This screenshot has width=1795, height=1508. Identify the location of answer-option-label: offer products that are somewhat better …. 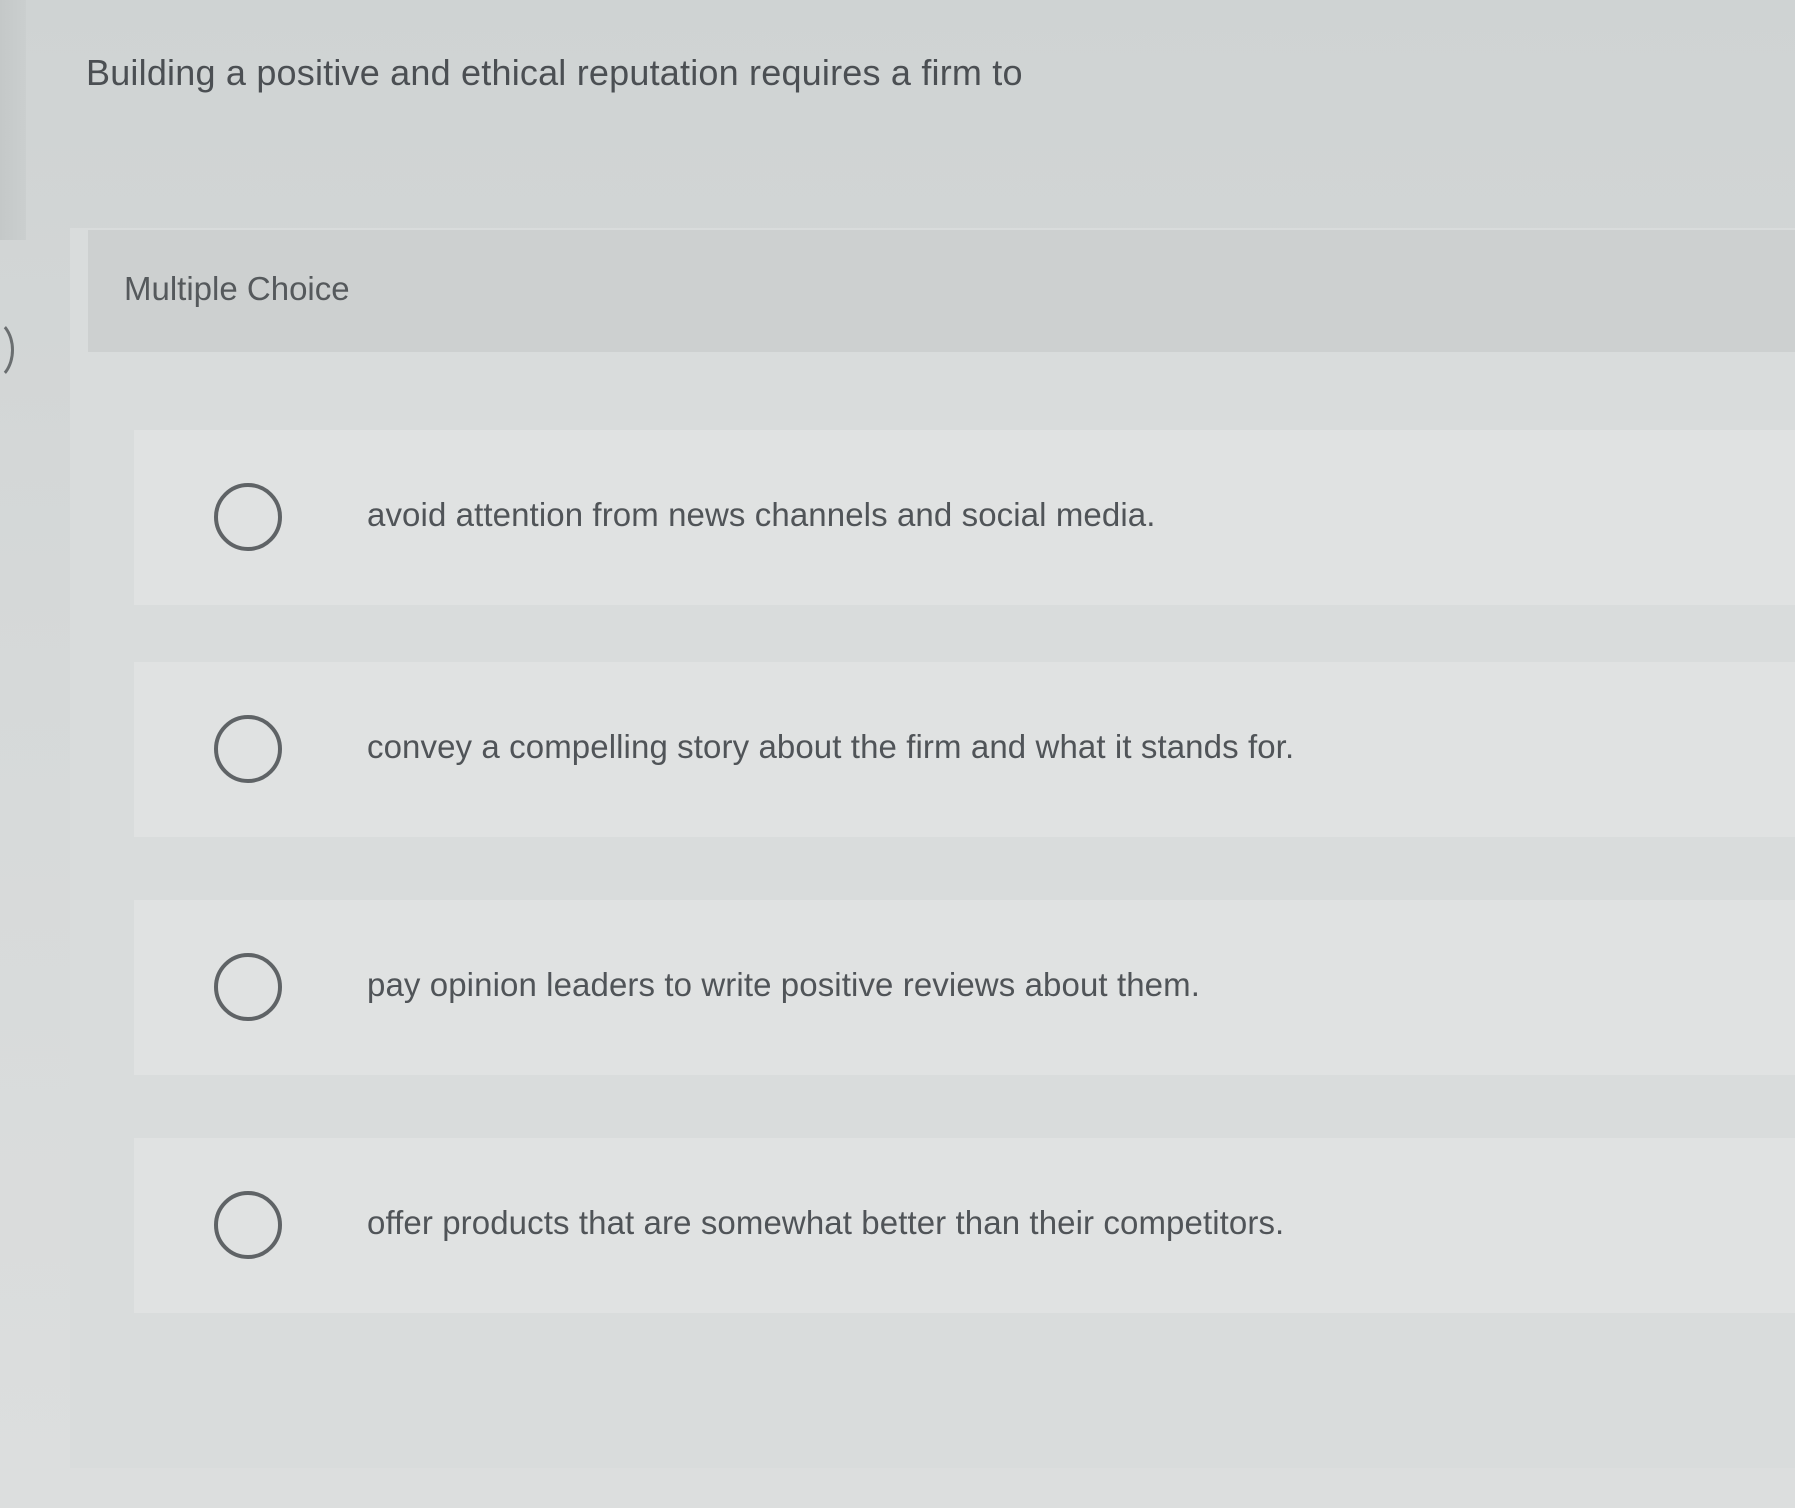
(825, 1223).